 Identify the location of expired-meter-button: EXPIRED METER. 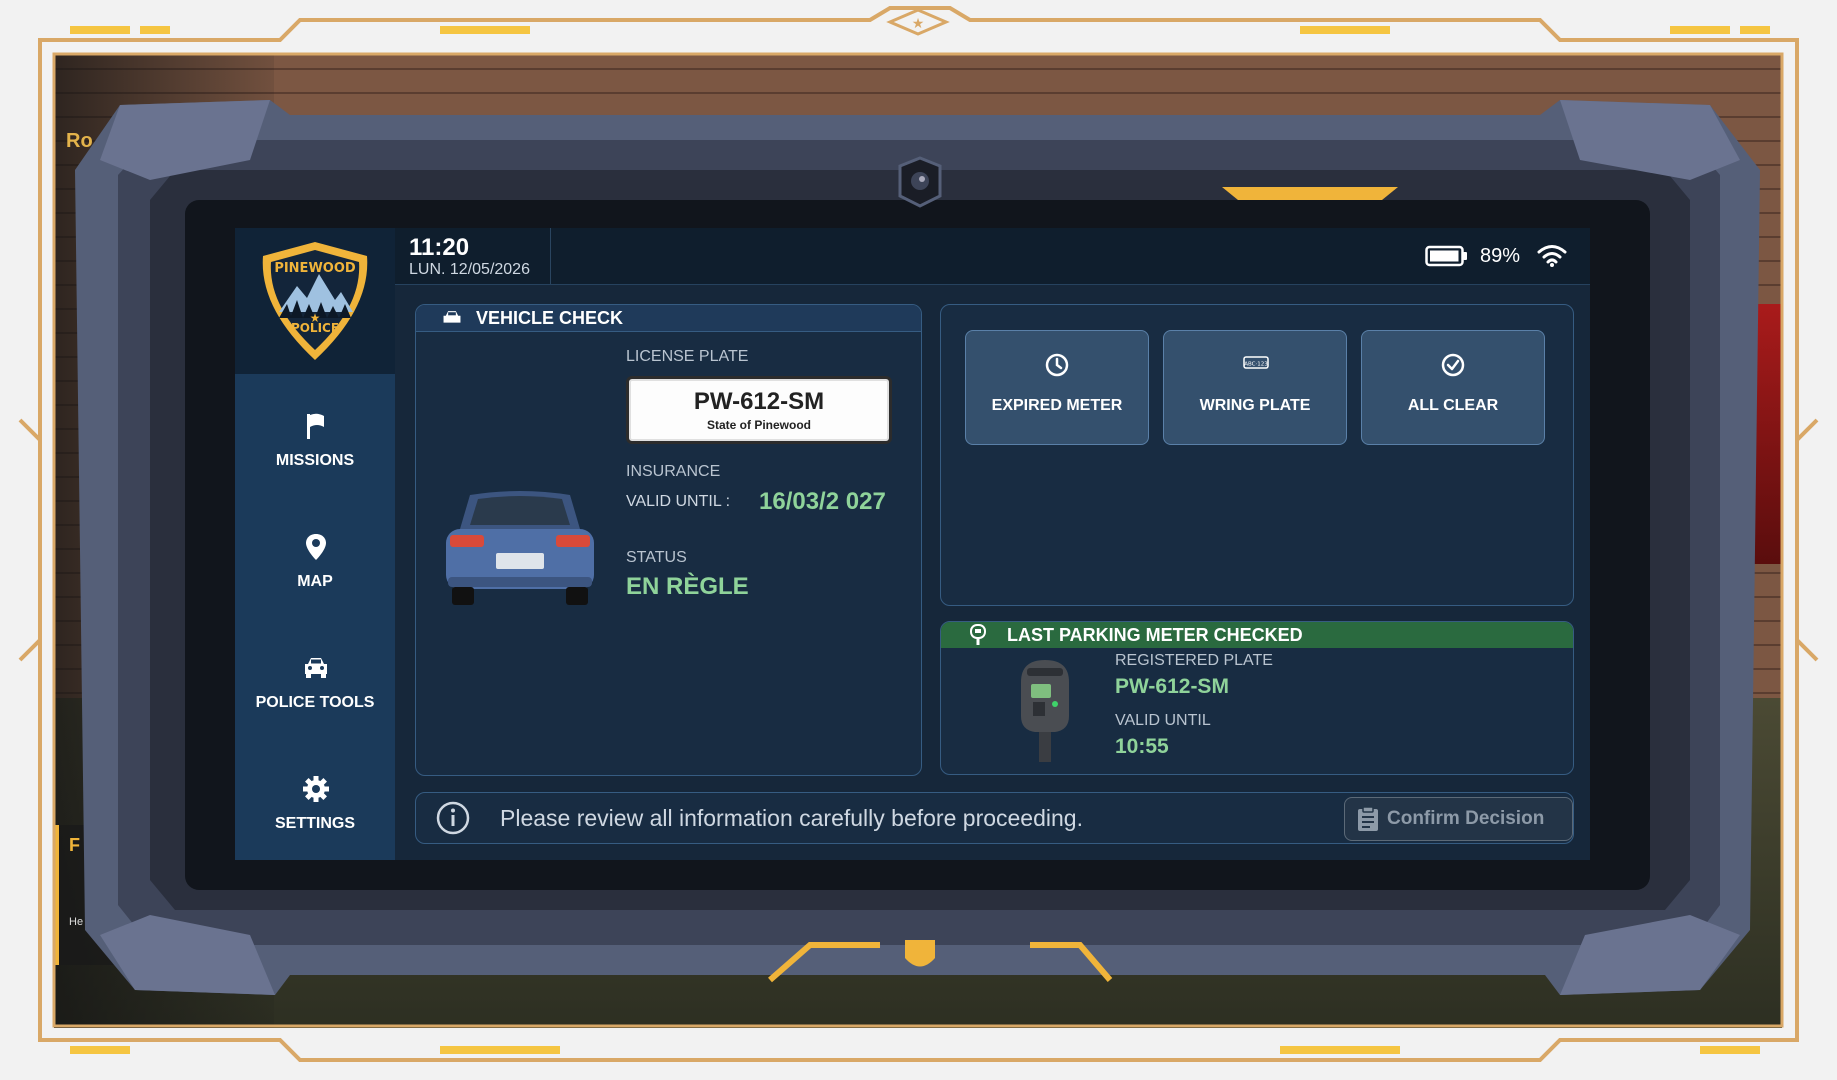
(1057, 387).